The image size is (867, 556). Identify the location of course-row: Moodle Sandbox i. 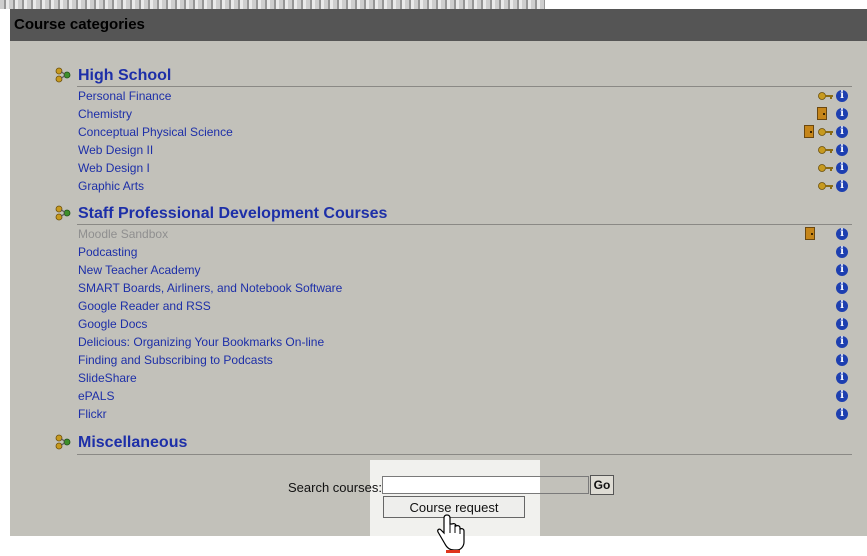
(465, 234).